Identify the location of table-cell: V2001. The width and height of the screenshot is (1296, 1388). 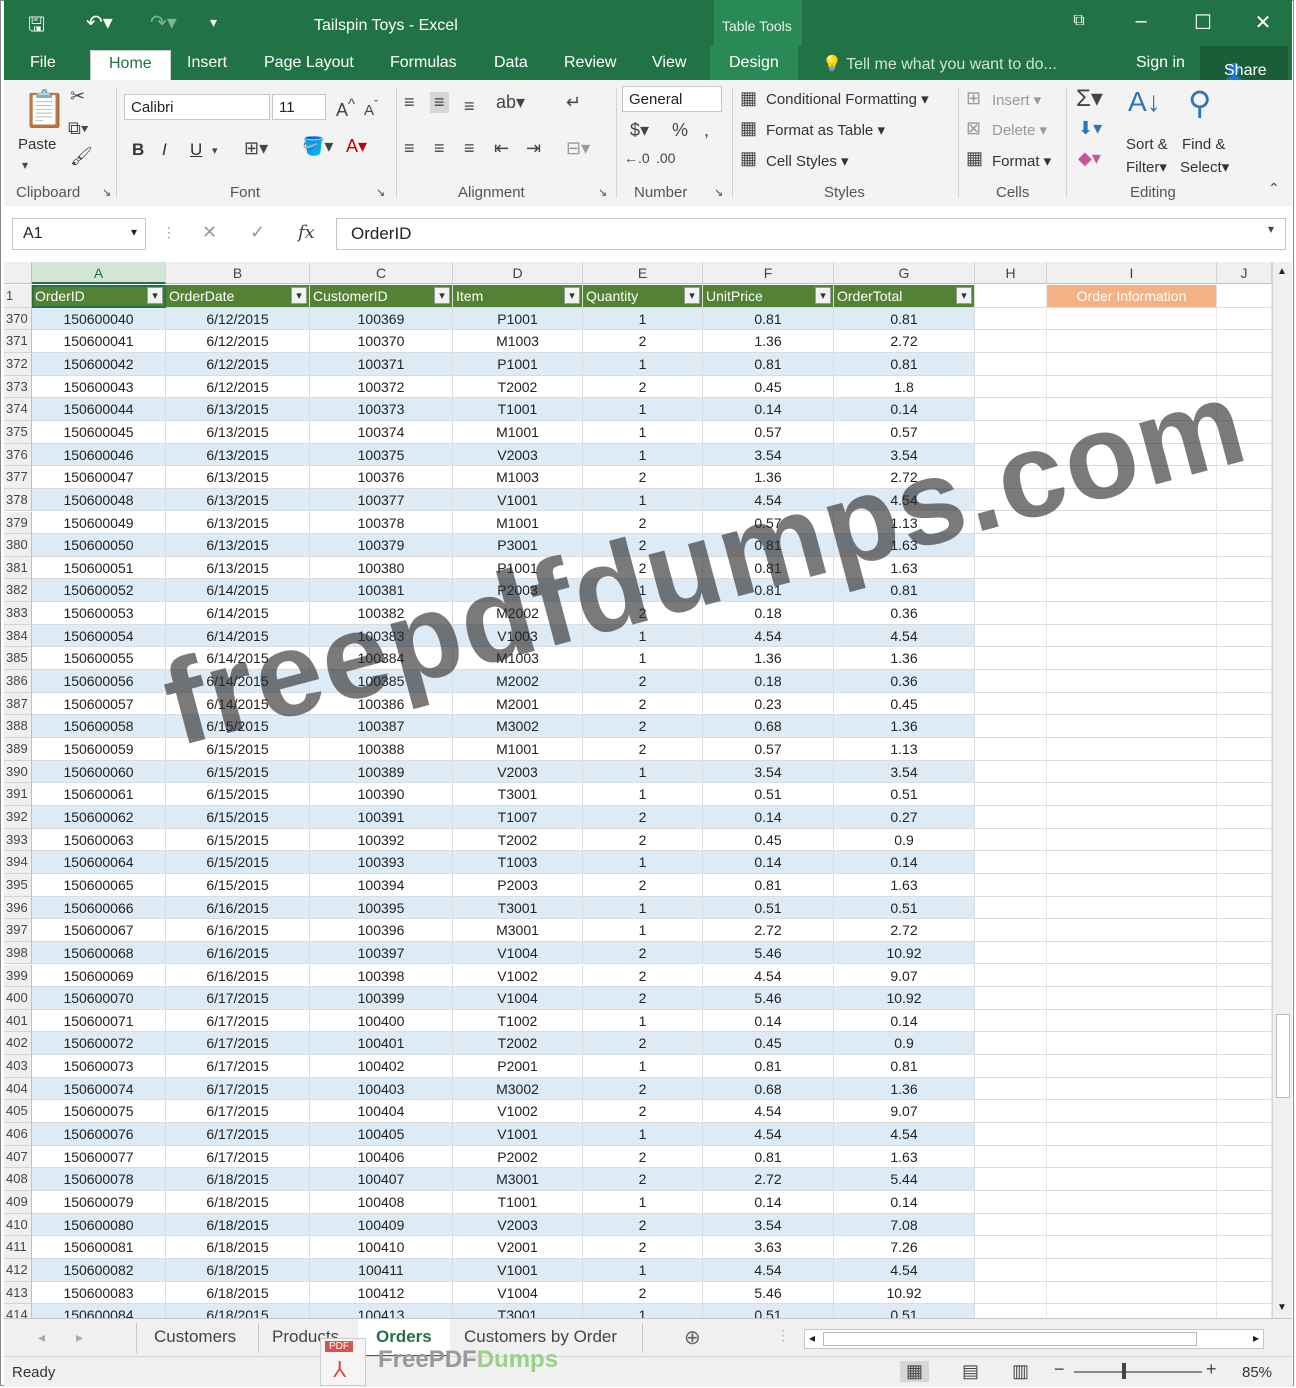
(518, 1247).